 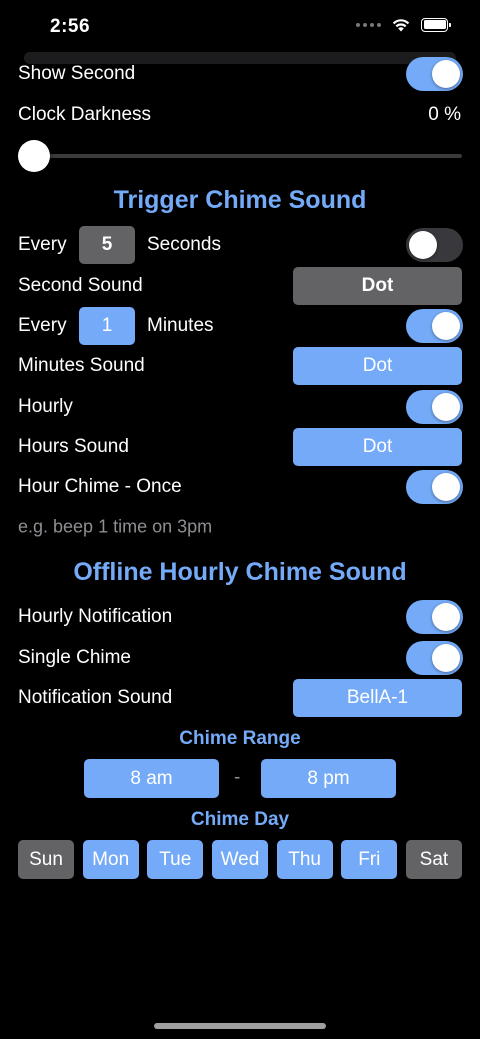 What do you see at coordinates (401, 25) in the screenshot?
I see `wifi-icon` at bounding box center [401, 25].